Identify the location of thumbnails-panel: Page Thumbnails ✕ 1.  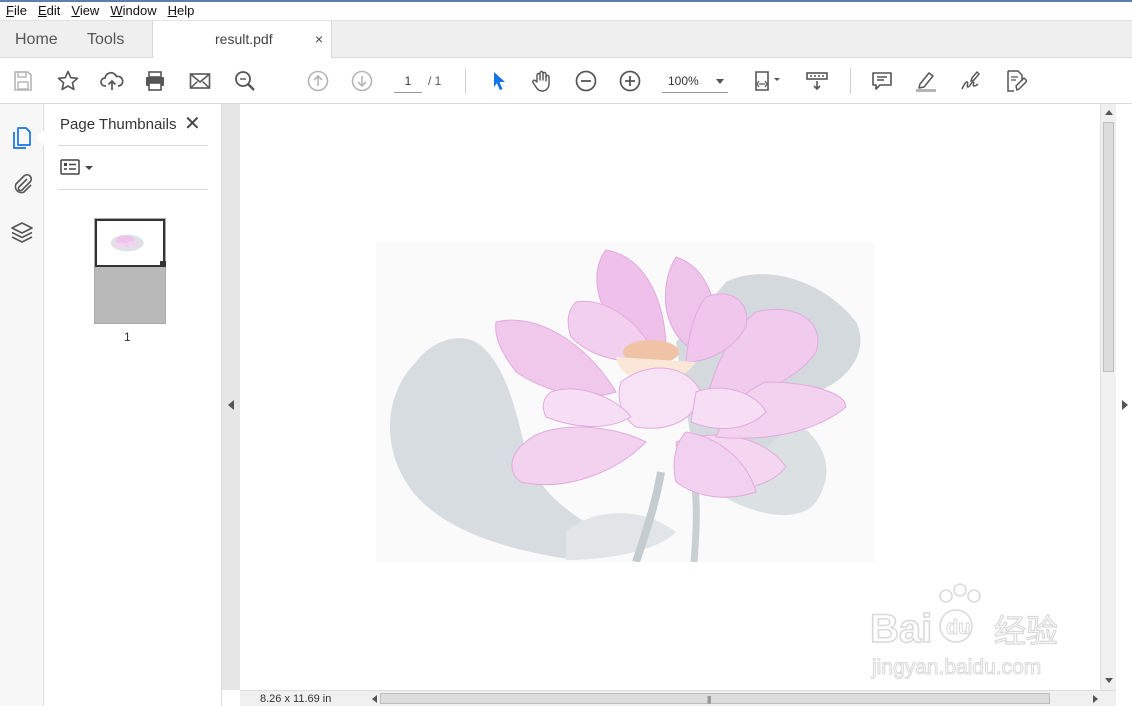
(133, 405).